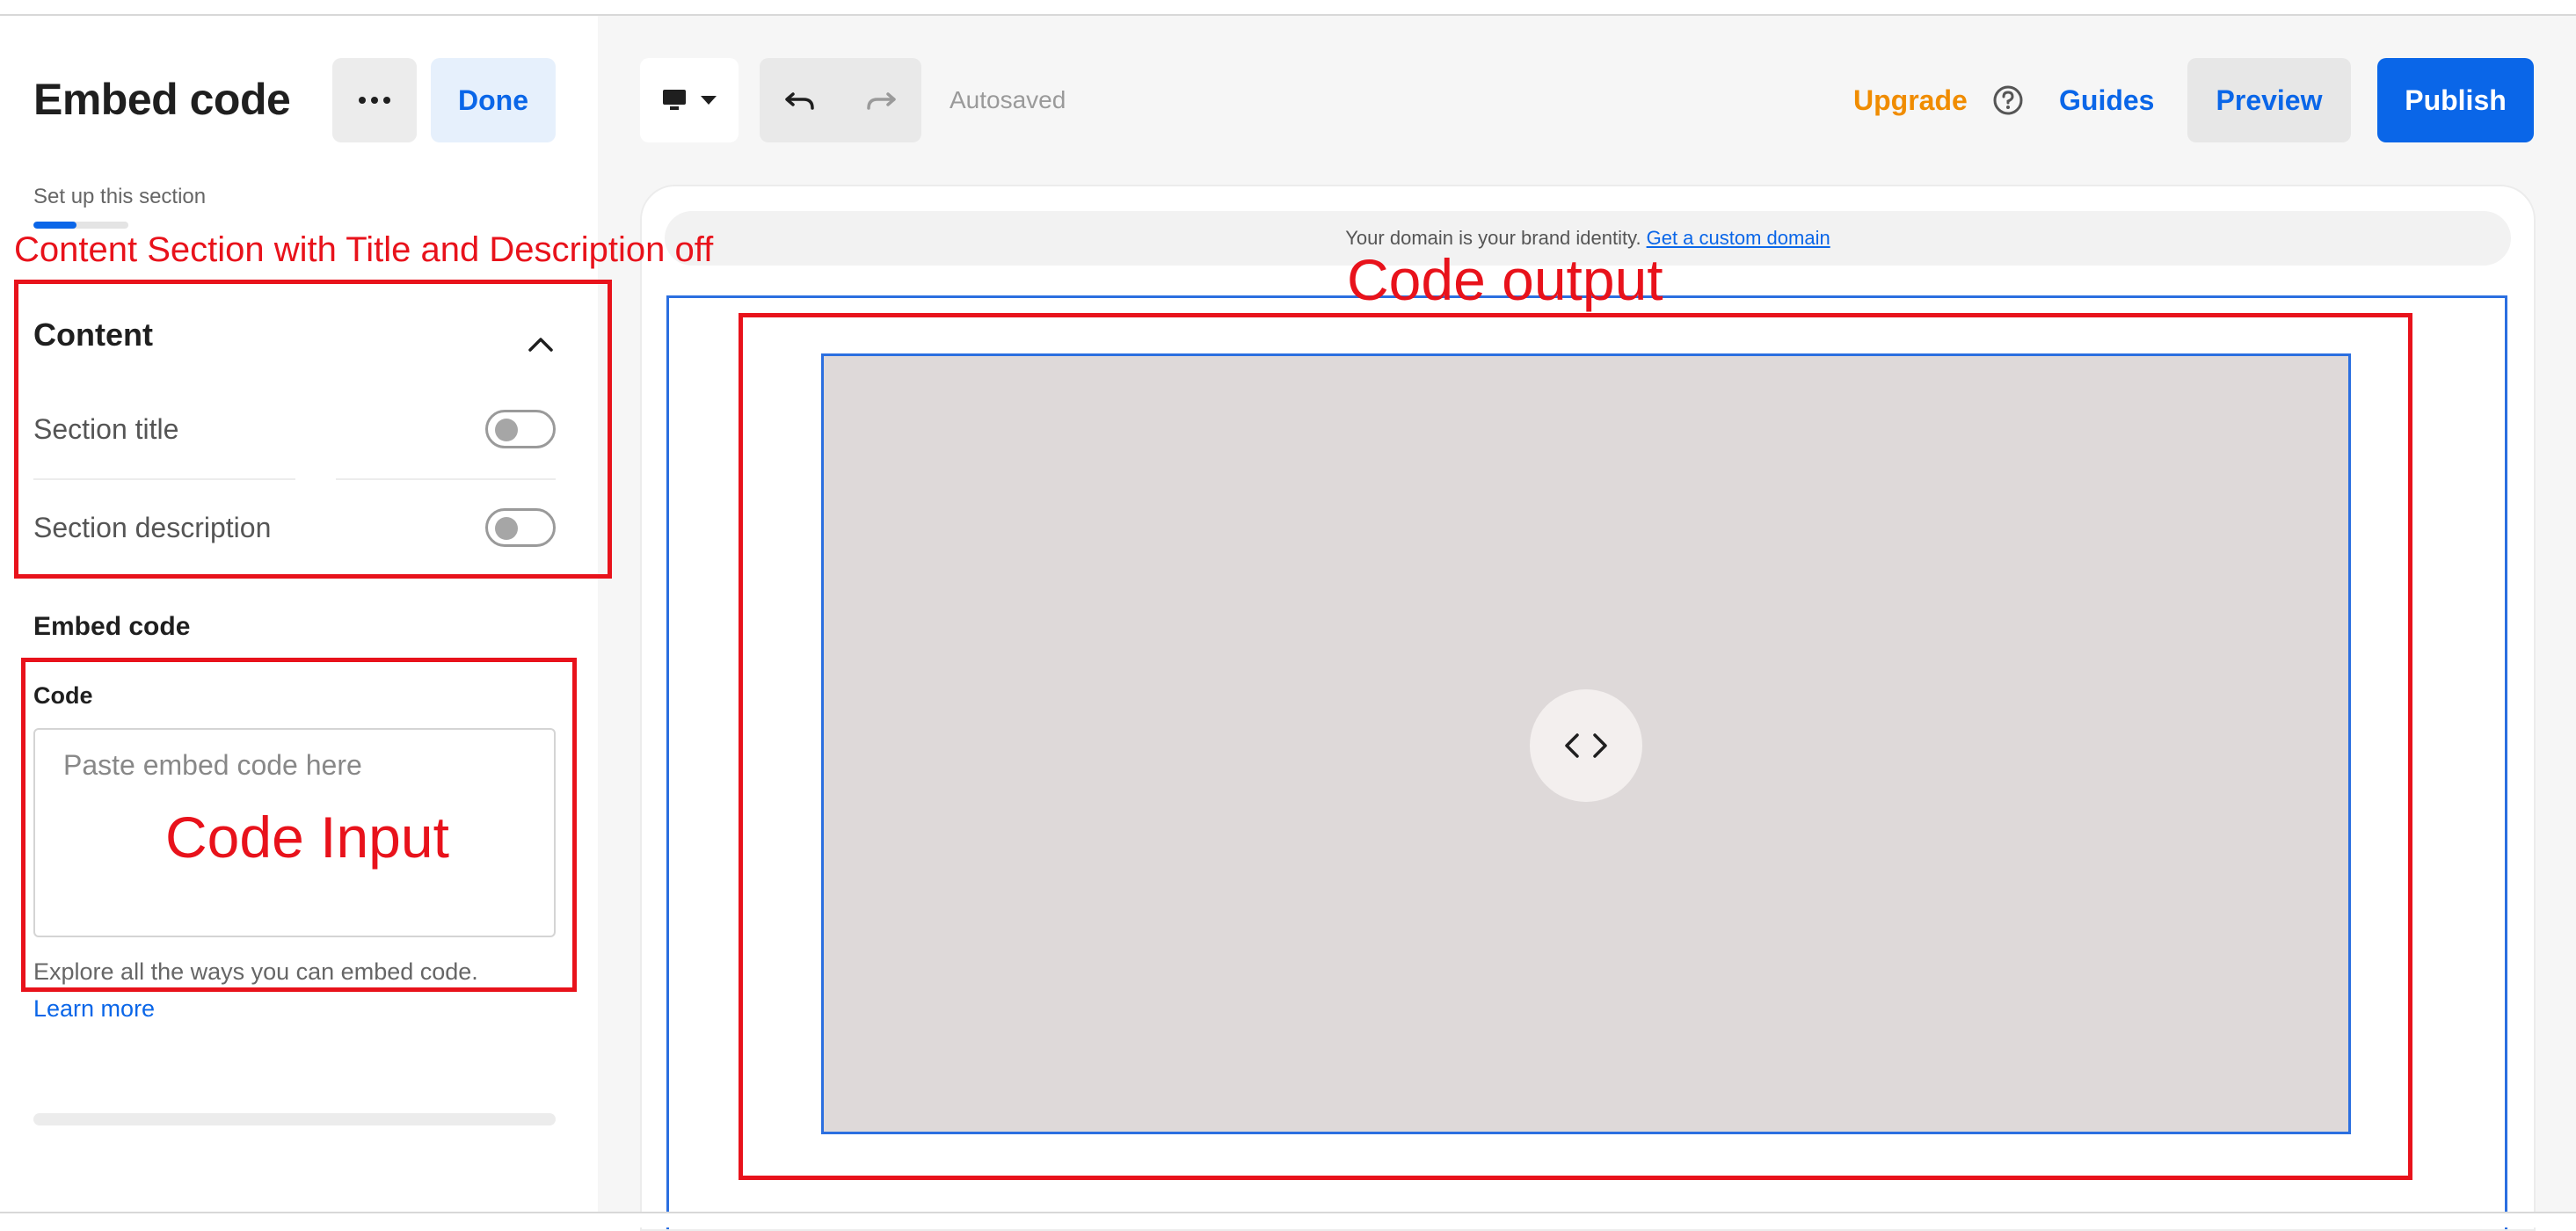 The width and height of the screenshot is (2576, 1231). I want to click on sidebar-scroll-indicator, so click(294, 1119).